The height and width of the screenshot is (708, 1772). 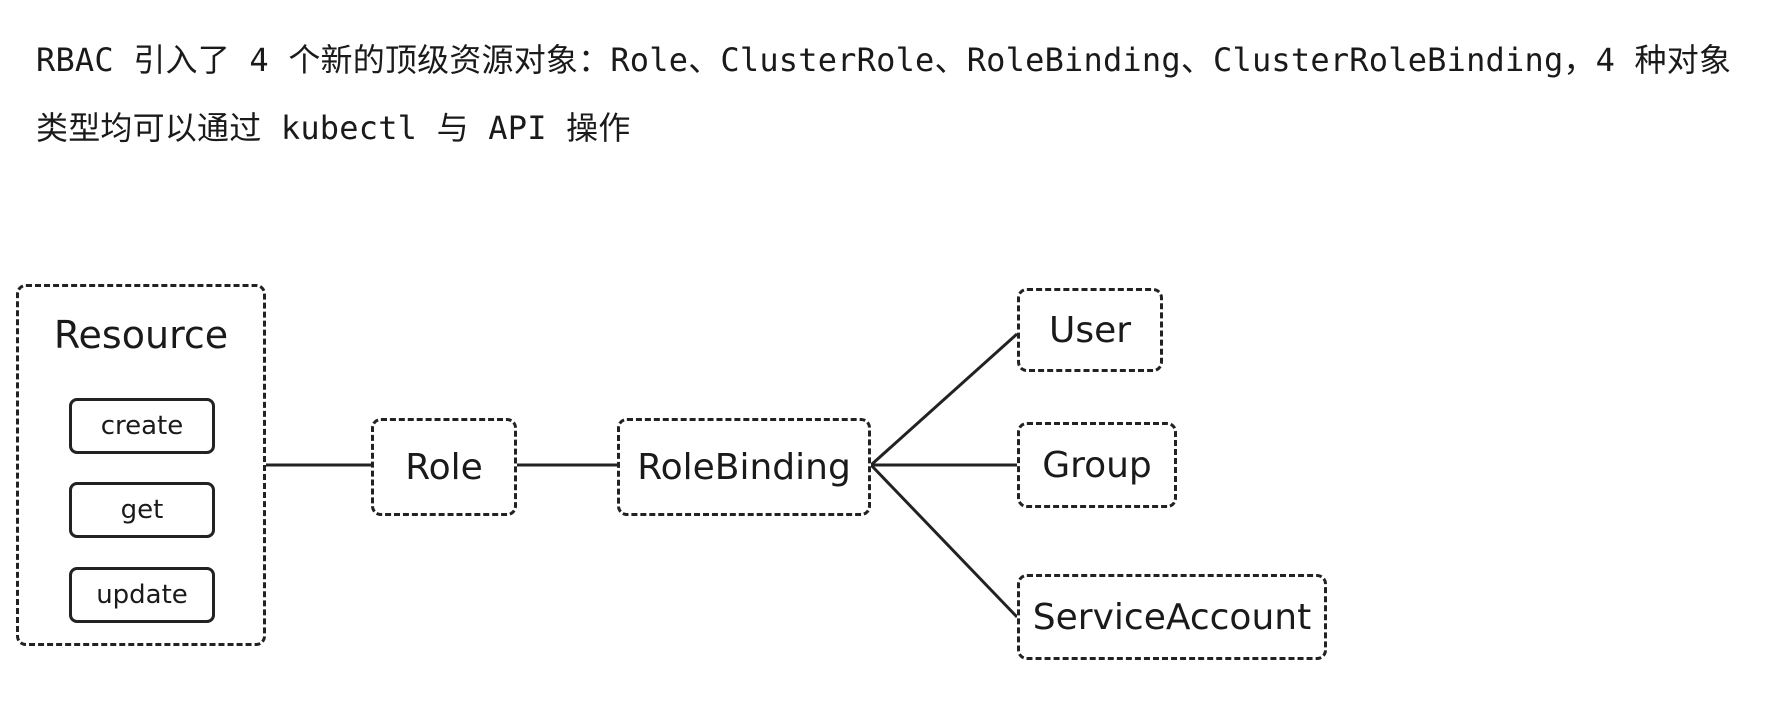 I want to click on role-box: Role, so click(x=444, y=467).